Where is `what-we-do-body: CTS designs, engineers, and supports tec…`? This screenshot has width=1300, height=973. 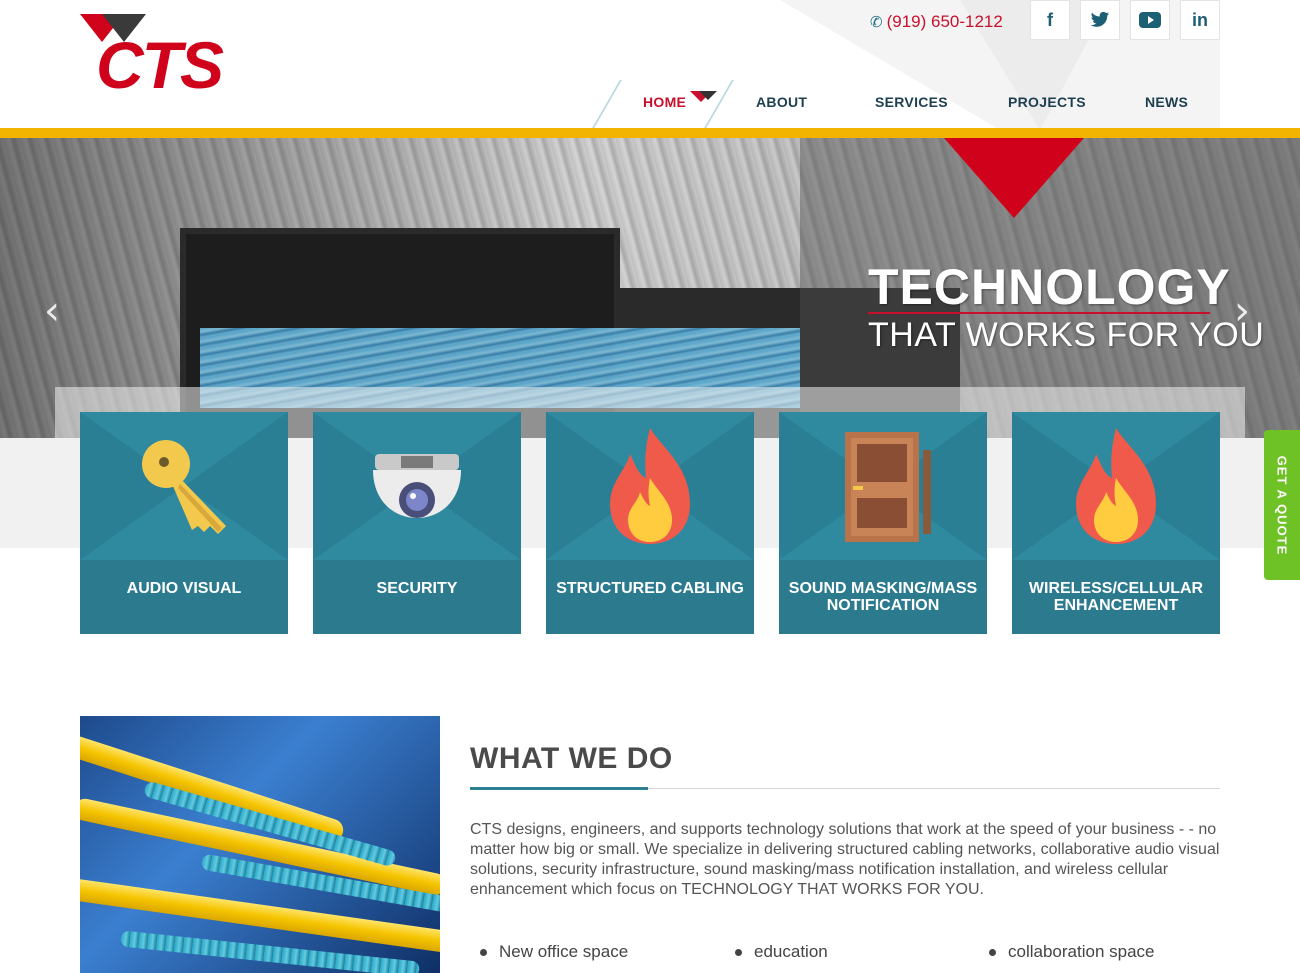 what-we-do-body: CTS designs, engineers, and supports tec… is located at coordinates (845, 859).